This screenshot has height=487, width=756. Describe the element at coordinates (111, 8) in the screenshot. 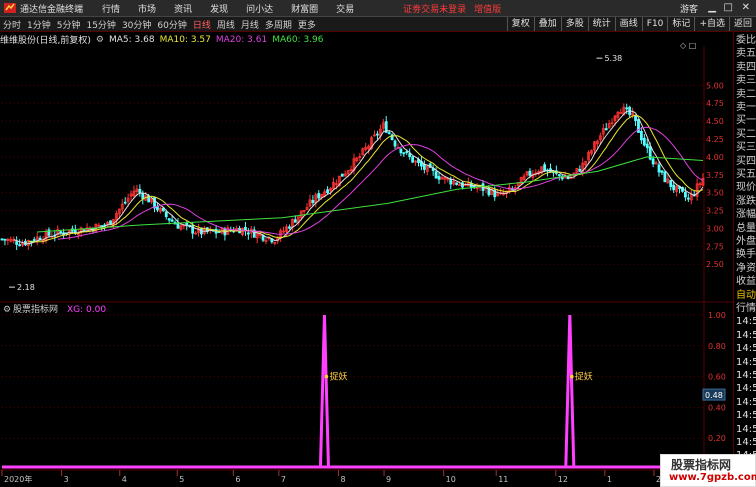

I see `menu-quotes: 行情` at that location.